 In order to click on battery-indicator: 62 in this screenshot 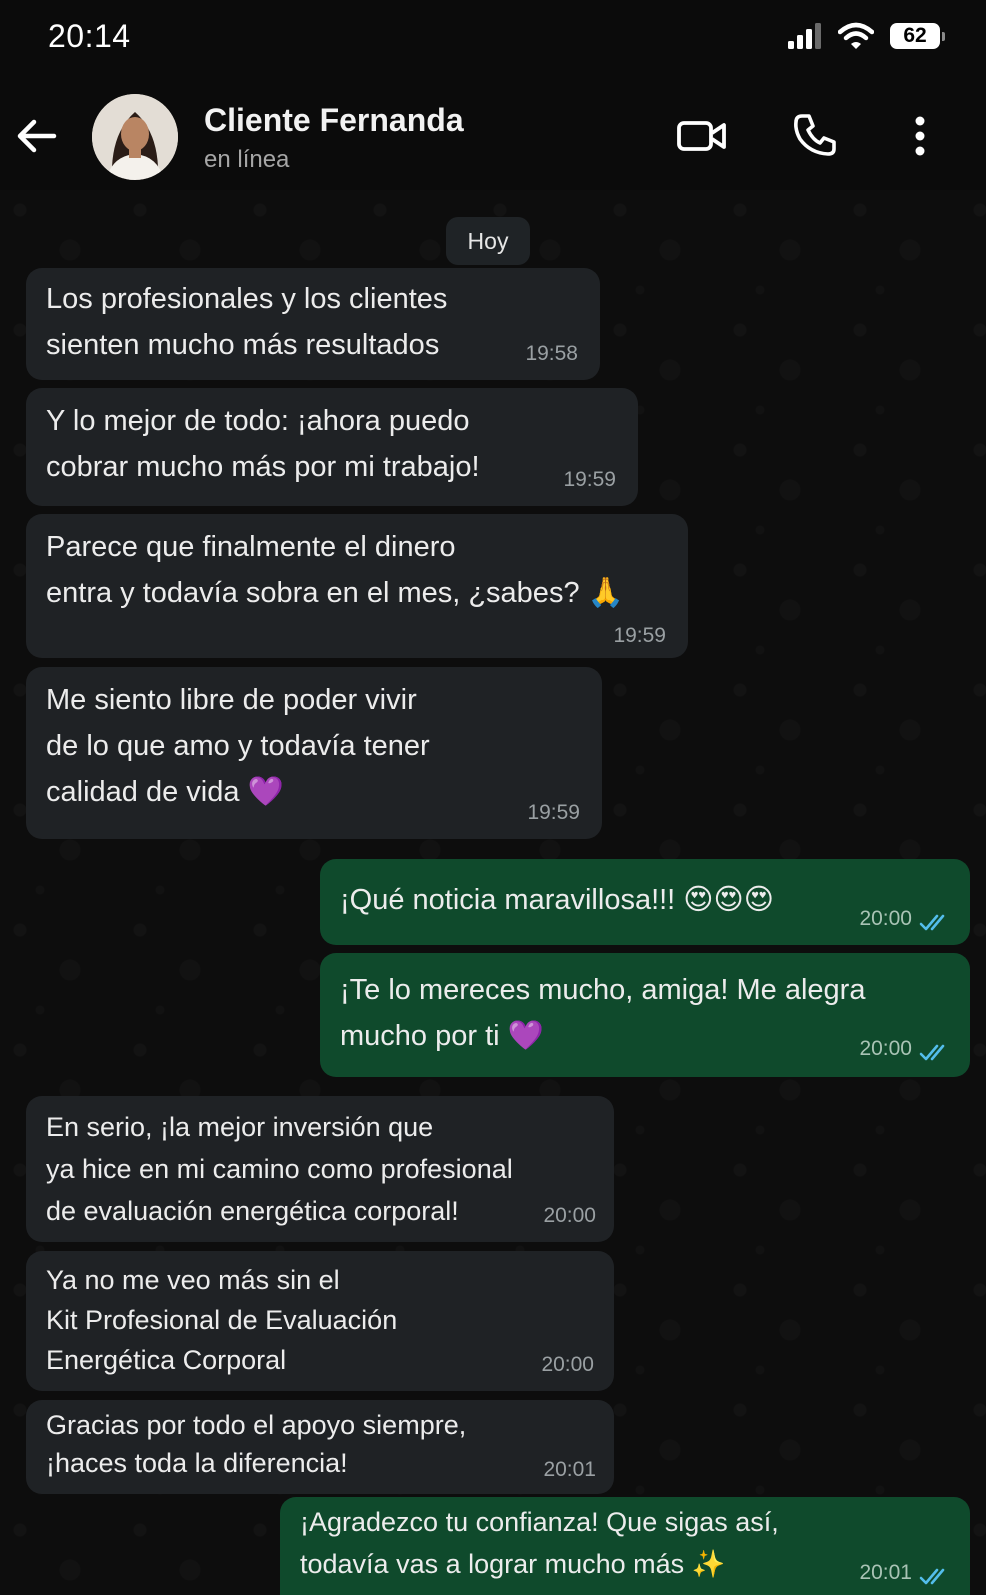, I will do `click(917, 36)`.